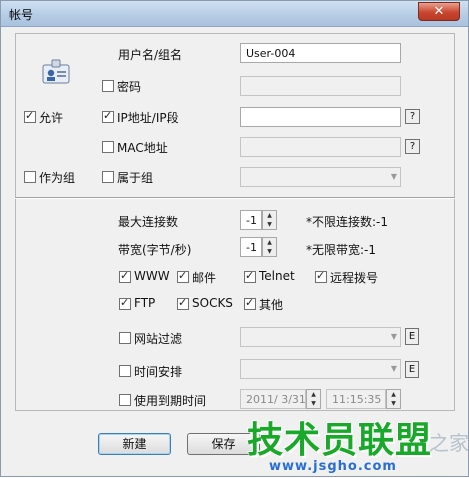 The image size is (469, 478). I want to click on web-filter-select: ▼, so click(320, 337).